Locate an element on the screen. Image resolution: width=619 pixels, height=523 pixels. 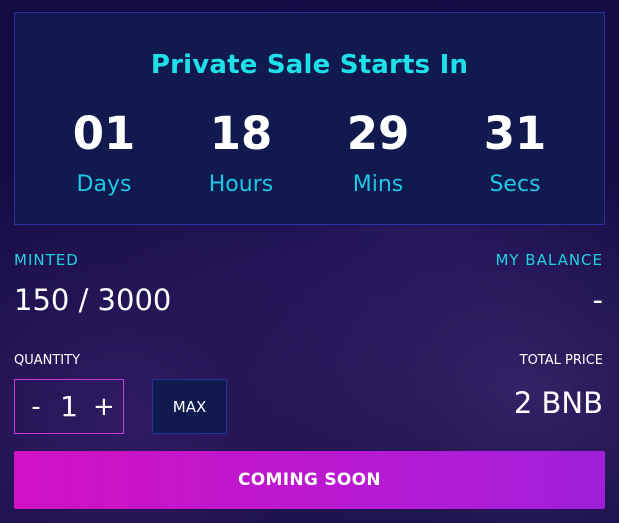
hours-value: 18 is located at coordinates (241, 133).